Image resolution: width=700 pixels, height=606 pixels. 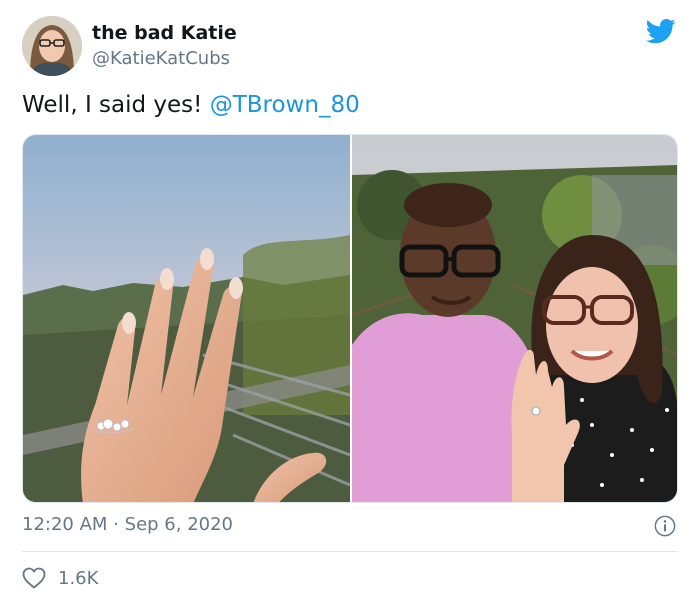 What do you see at coordinates (64, 524) in the screenshot?
I see `tweet-time: 12:20 AM` at bounding box center [64, 524].